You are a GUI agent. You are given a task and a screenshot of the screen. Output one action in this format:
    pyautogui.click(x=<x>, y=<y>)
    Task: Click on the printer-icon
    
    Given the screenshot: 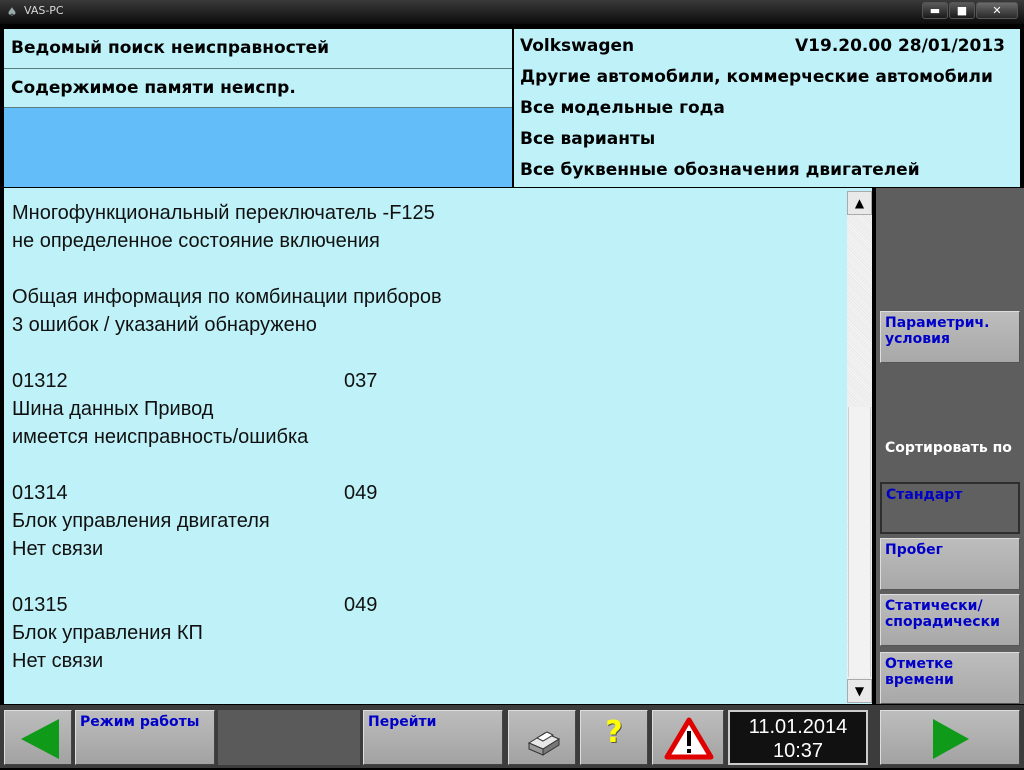 What is the action you would take?
    pyautogui.click(x=544, y=743)
    